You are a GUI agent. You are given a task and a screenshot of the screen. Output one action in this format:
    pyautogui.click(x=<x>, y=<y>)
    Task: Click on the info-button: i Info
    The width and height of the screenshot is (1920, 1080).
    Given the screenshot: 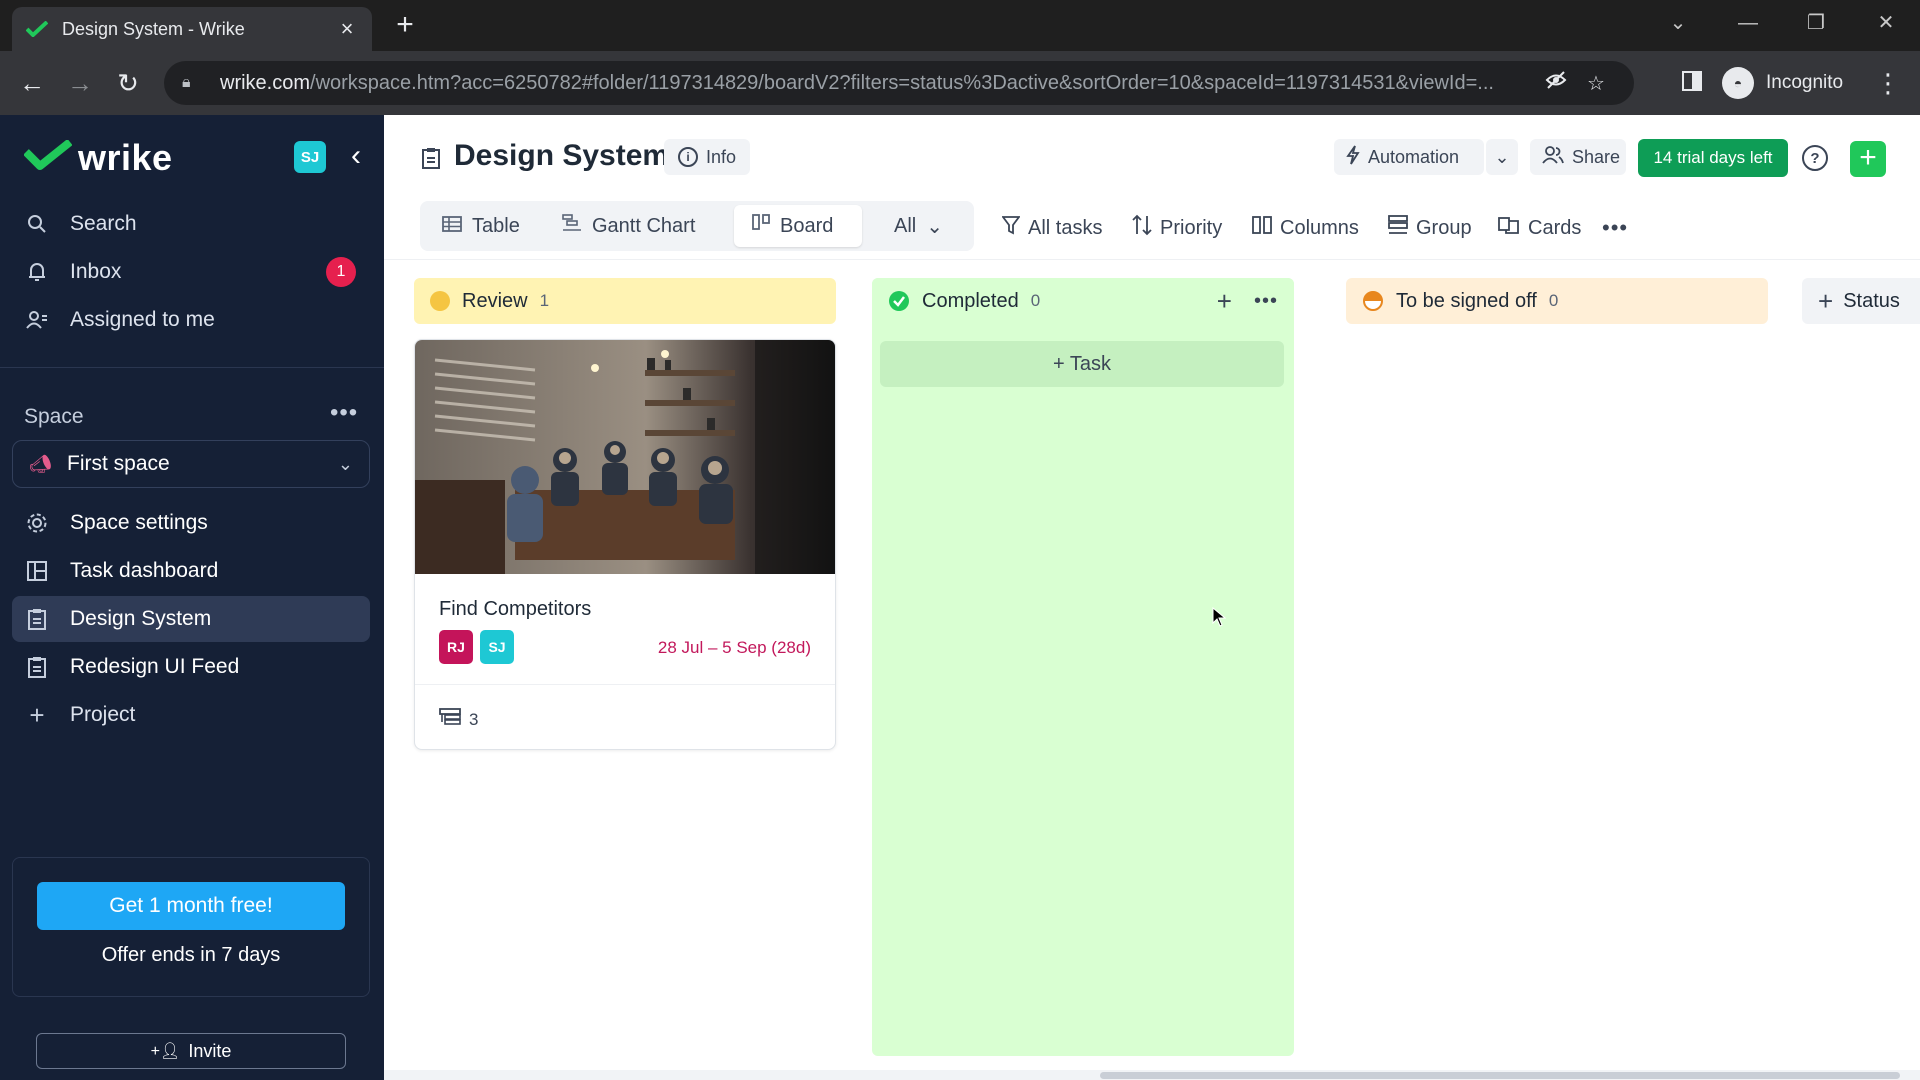 What is the action you would take?
    pyautogui.click(x=707, y=157)
    